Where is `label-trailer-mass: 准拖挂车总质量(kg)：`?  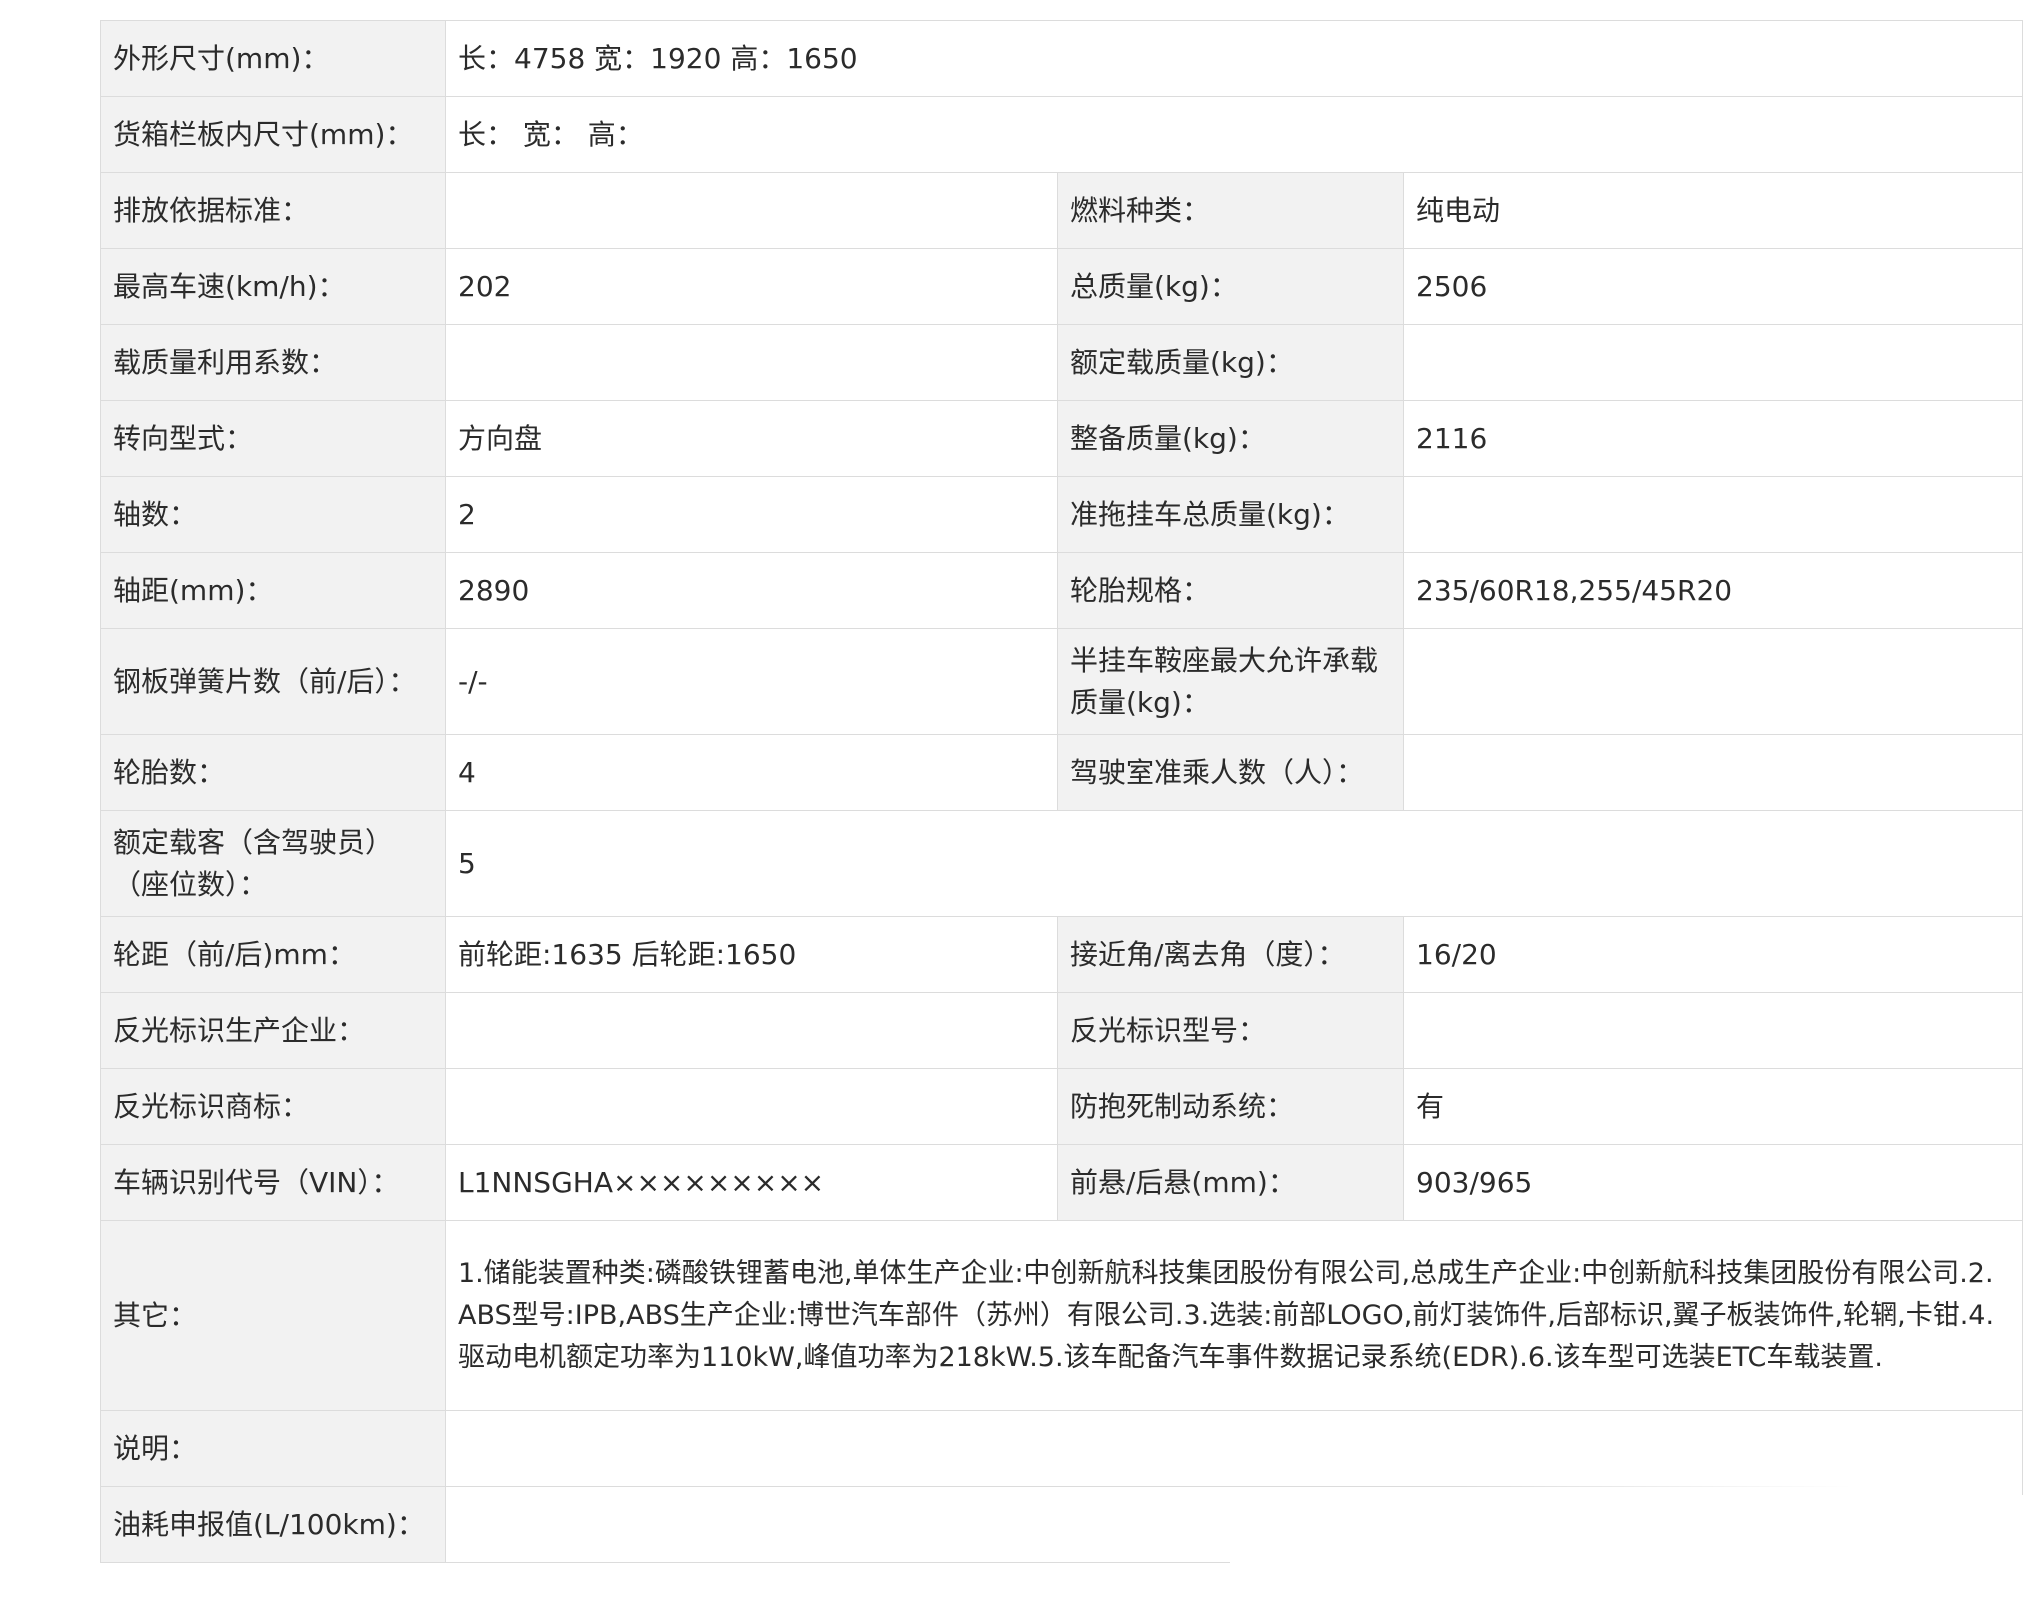
label-trailer-mass: 准拖挂车总质量(kg)： is located at coordinates (1230, 514).